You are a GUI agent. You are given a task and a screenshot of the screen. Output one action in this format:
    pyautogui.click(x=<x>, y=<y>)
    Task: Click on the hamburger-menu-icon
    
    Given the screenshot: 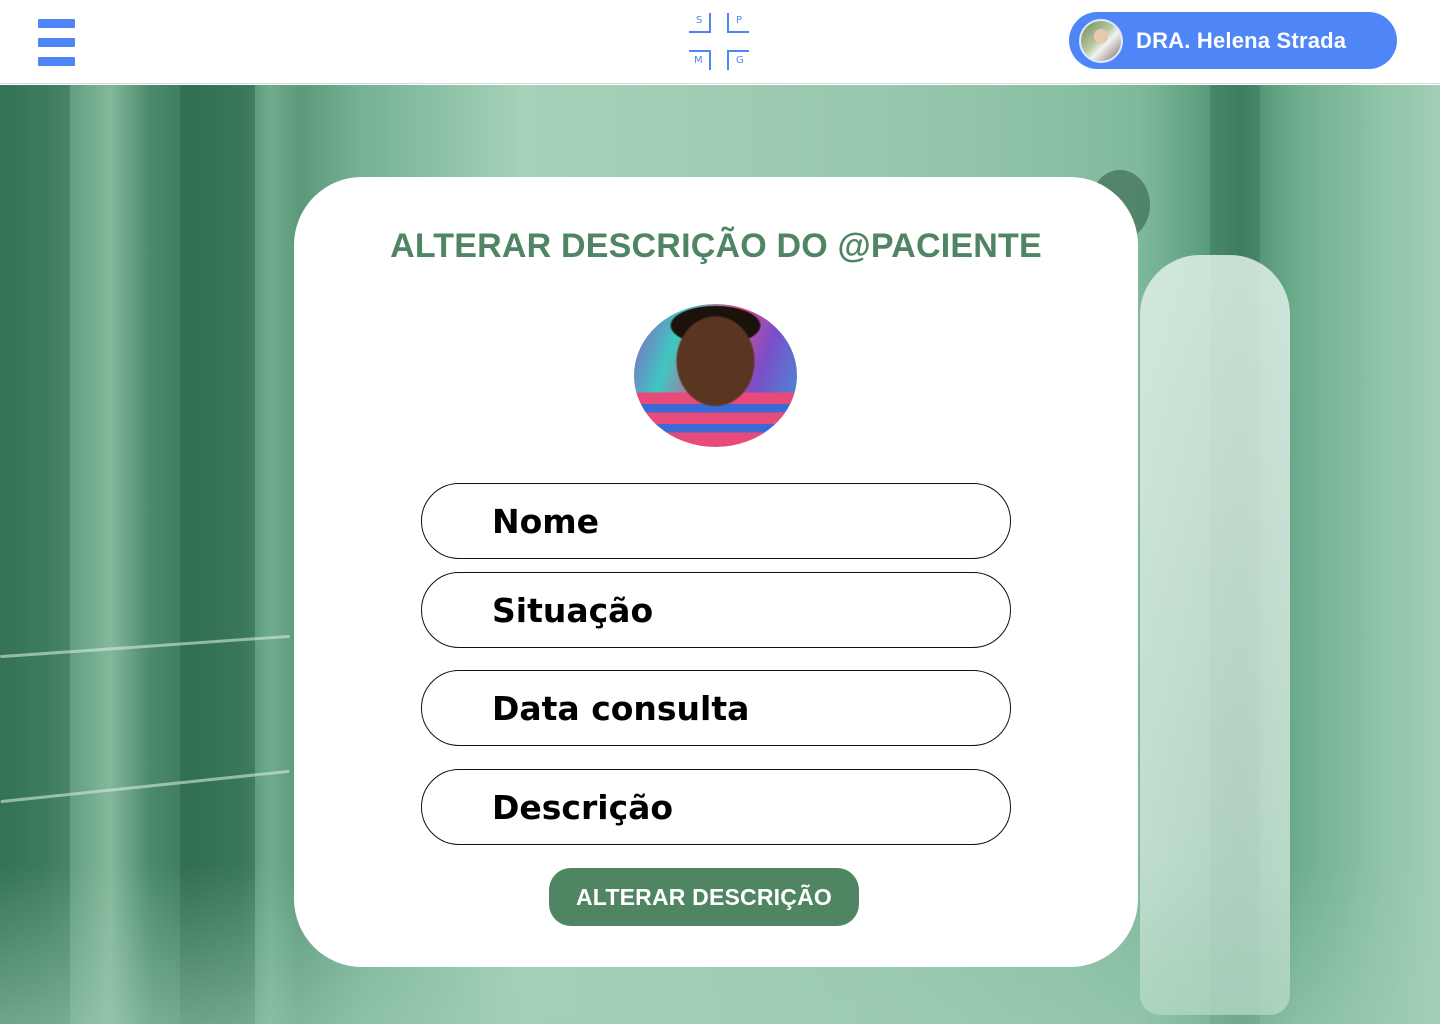 What is the action you would take?
    pyautogui.click(x=56, y=42)
    